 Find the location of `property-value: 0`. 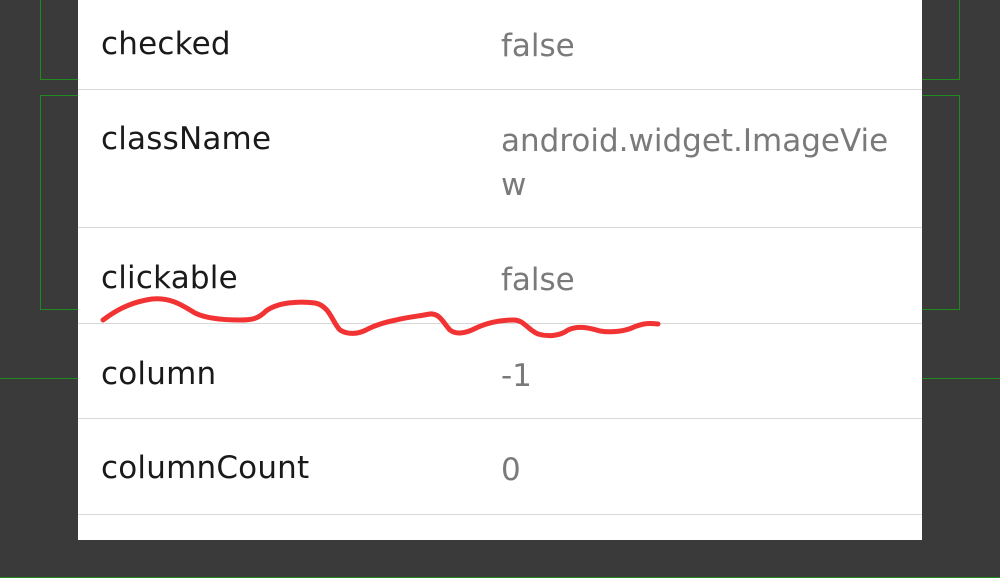

property-value: 0 is located at coordinates (511, 470).